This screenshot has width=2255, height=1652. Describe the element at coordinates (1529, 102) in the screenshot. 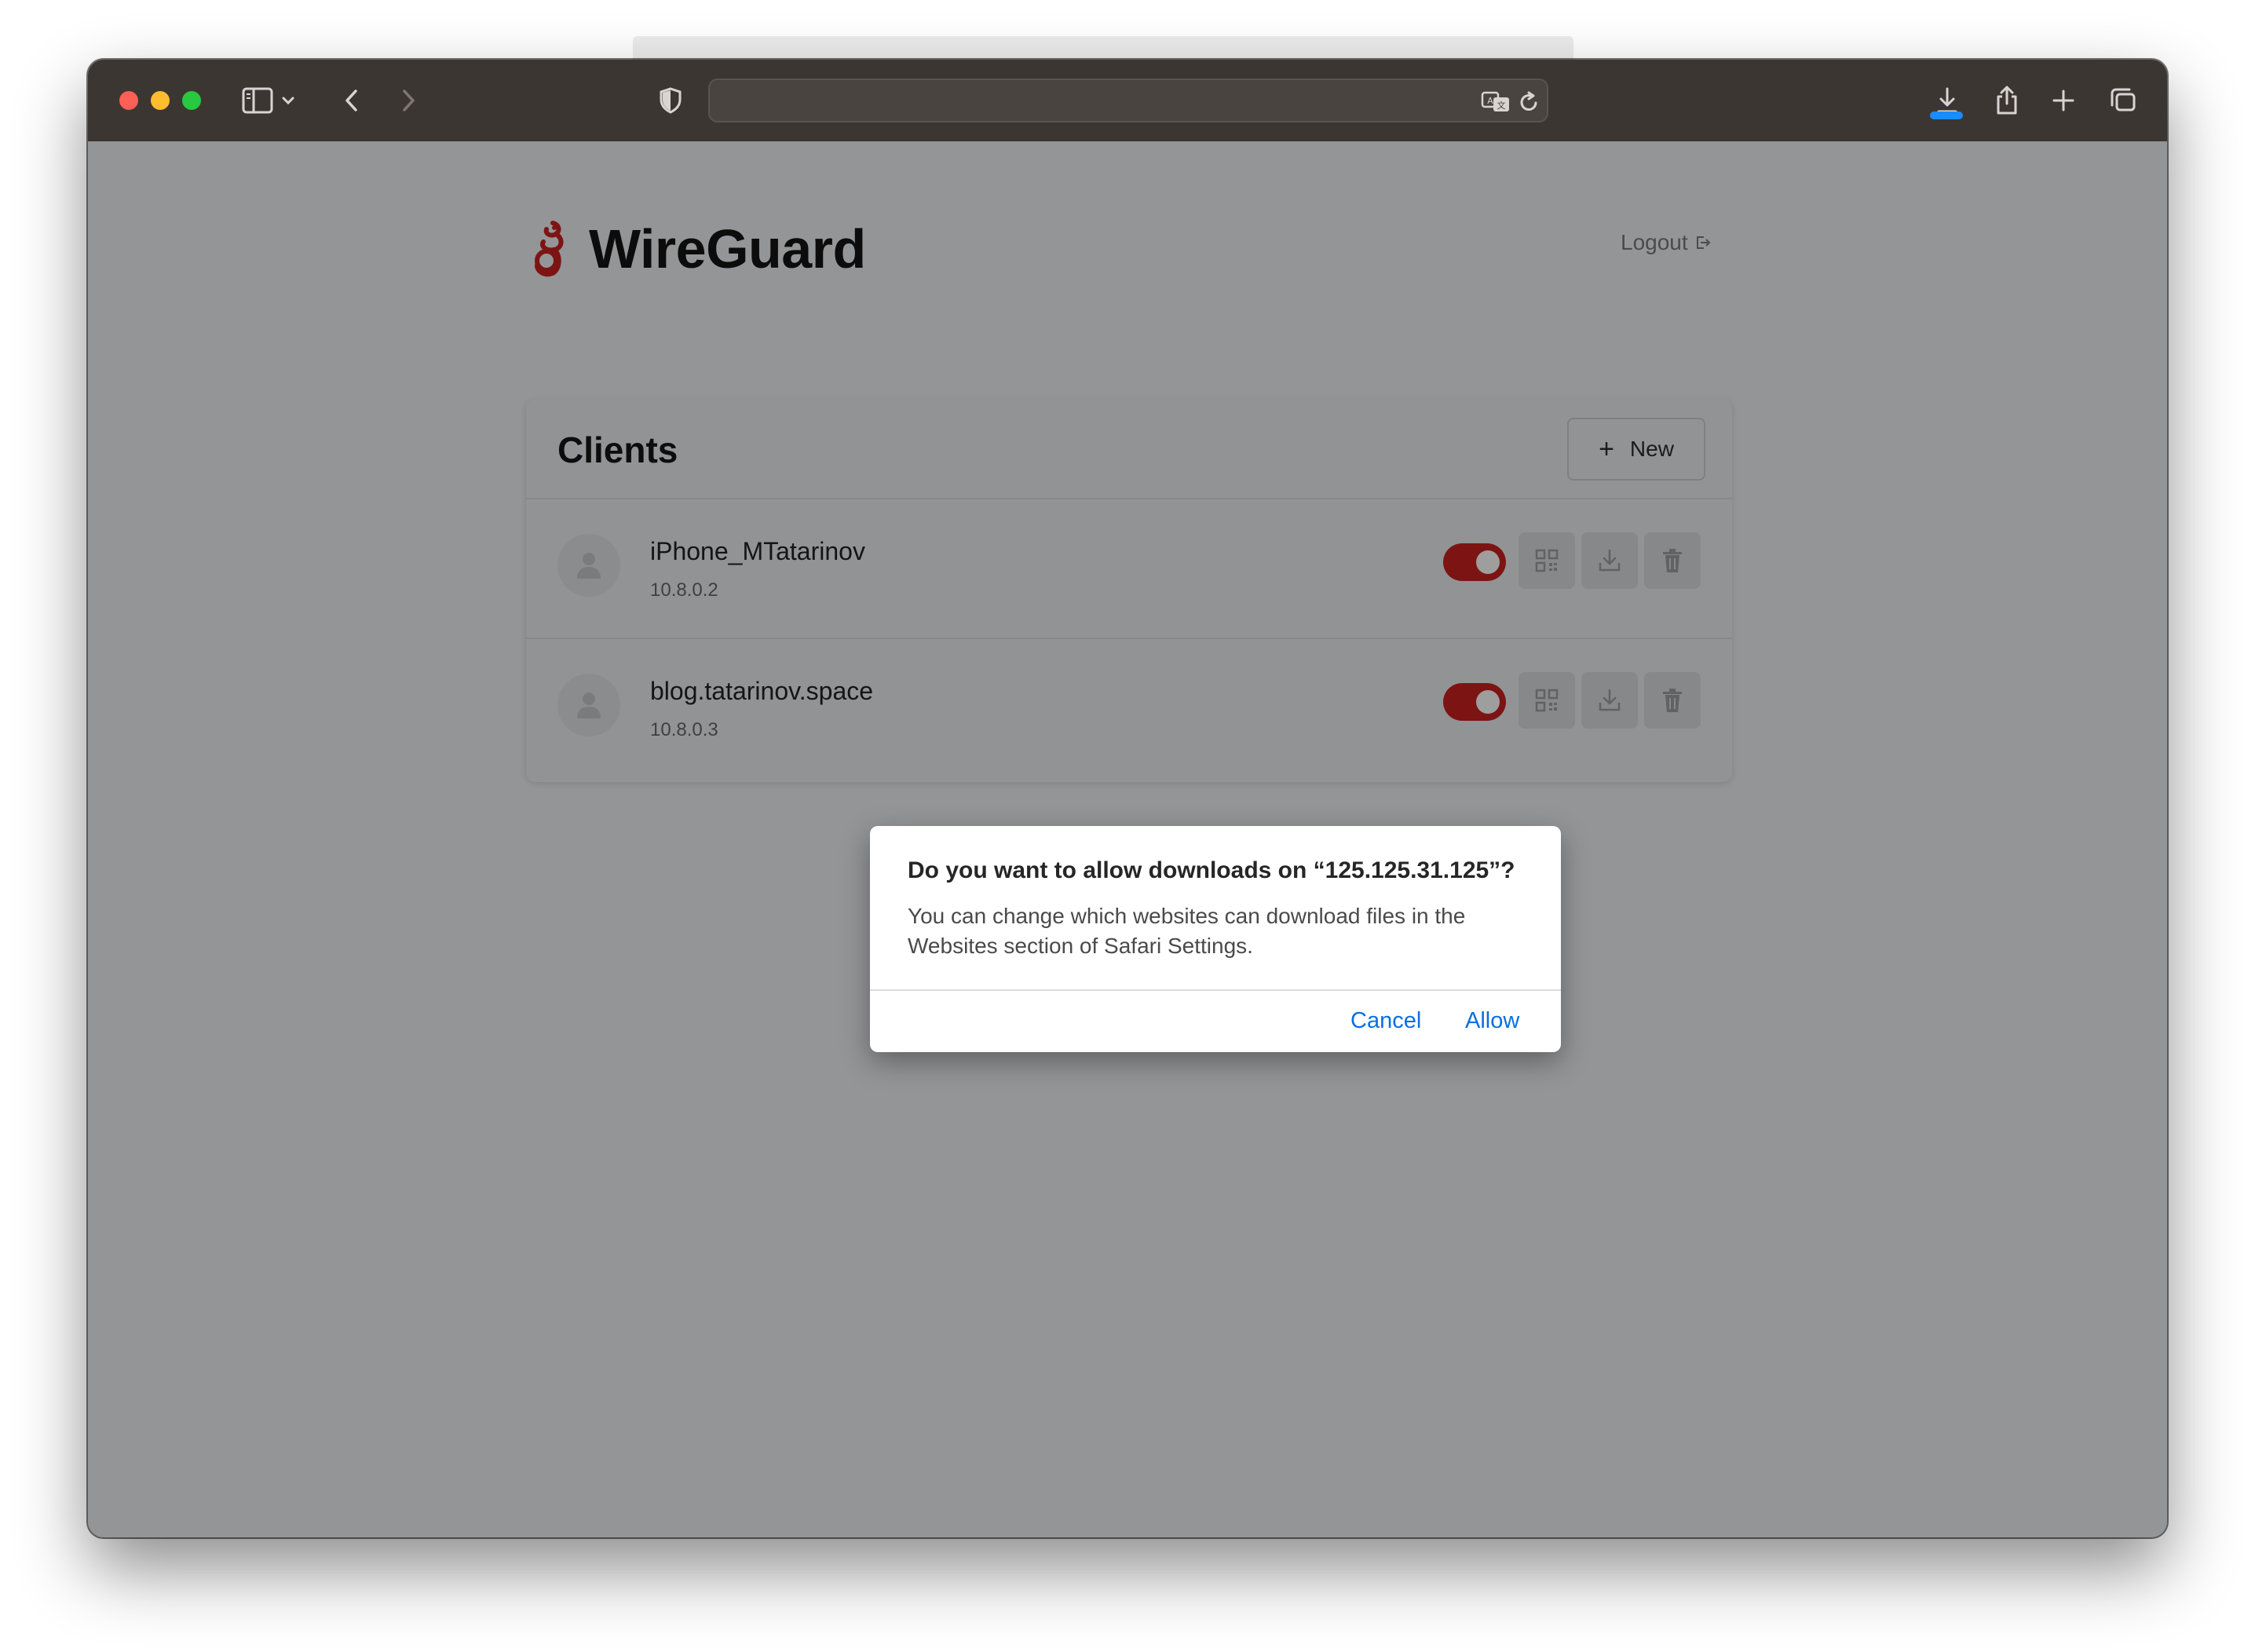

I see `reload-icon` at that location.